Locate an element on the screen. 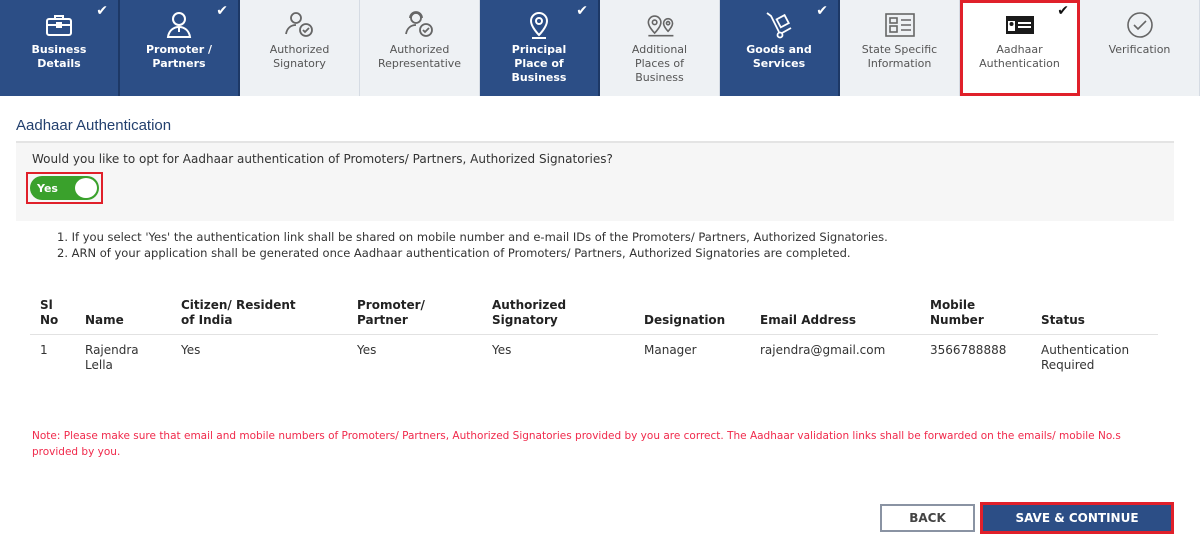 Image resolution: width=1200 pixels, height=534 pixels. column-header: Name is located at coordinates (123, 316).